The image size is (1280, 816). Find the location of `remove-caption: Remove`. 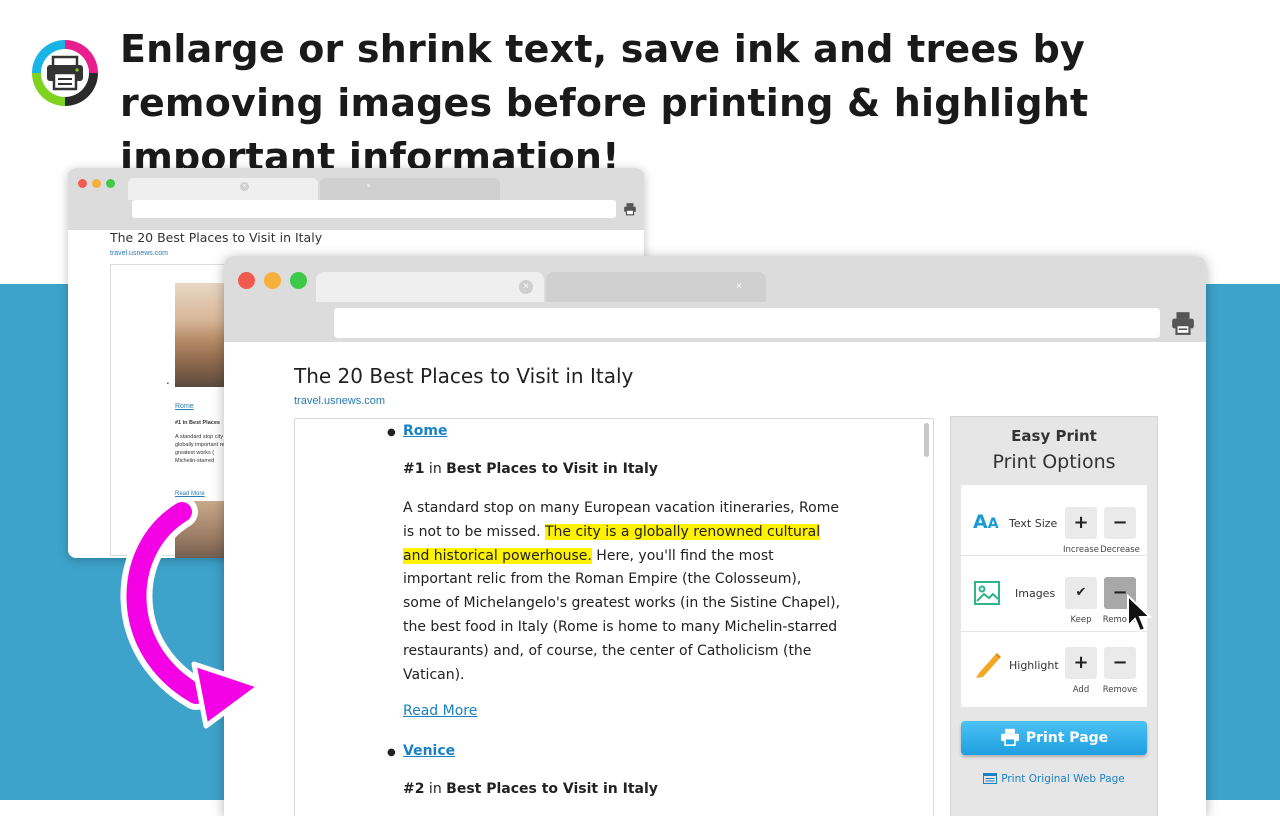

remove-caption: Remove is located at coordinates (1120, 690).